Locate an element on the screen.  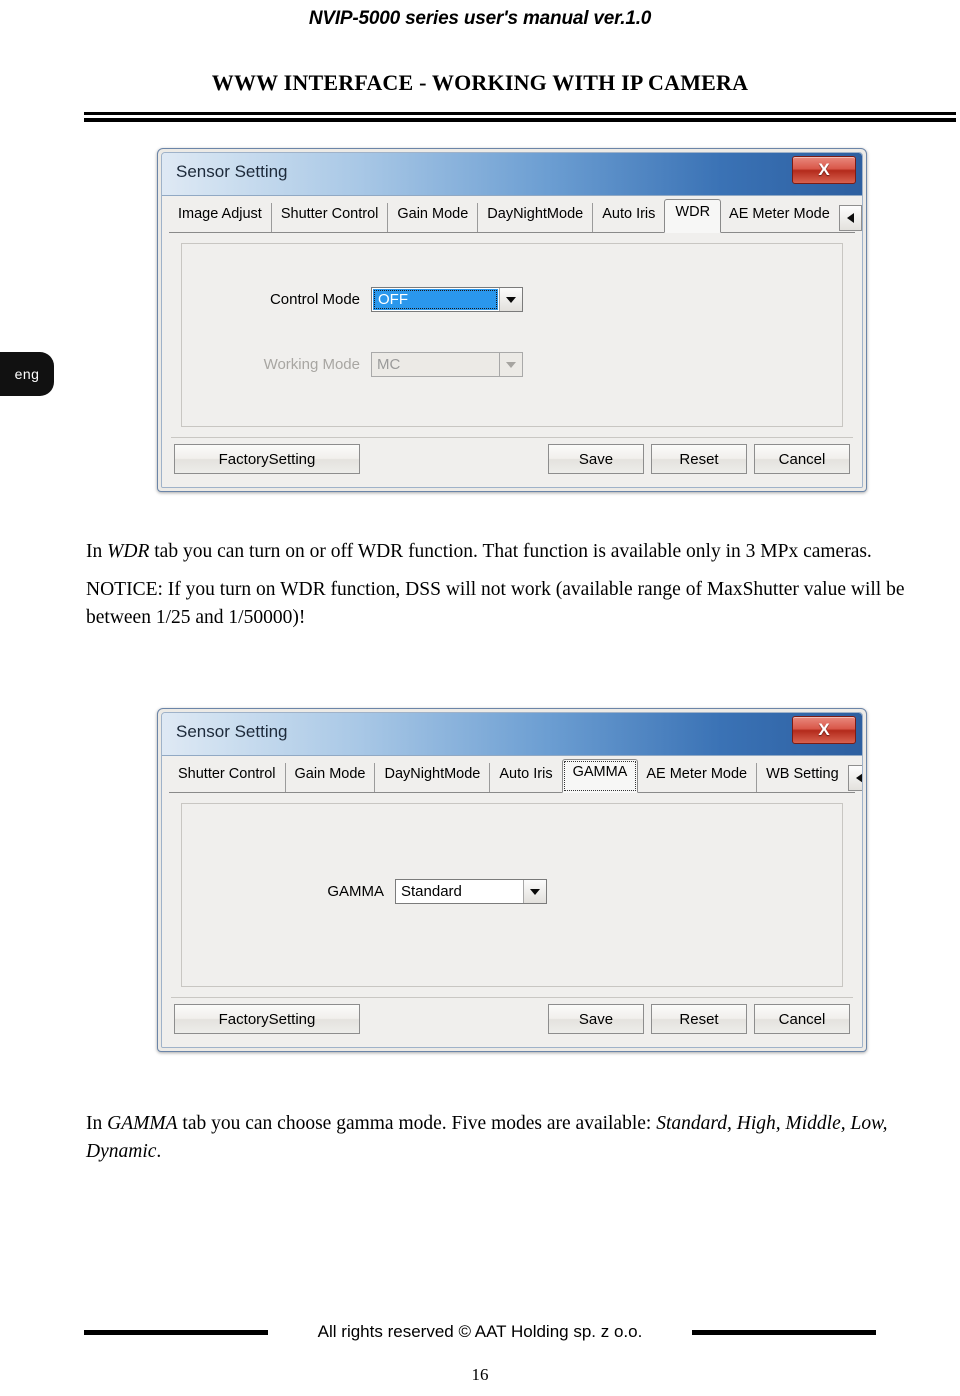
control-mode-value: OFF is located at coordinates (435, 299).